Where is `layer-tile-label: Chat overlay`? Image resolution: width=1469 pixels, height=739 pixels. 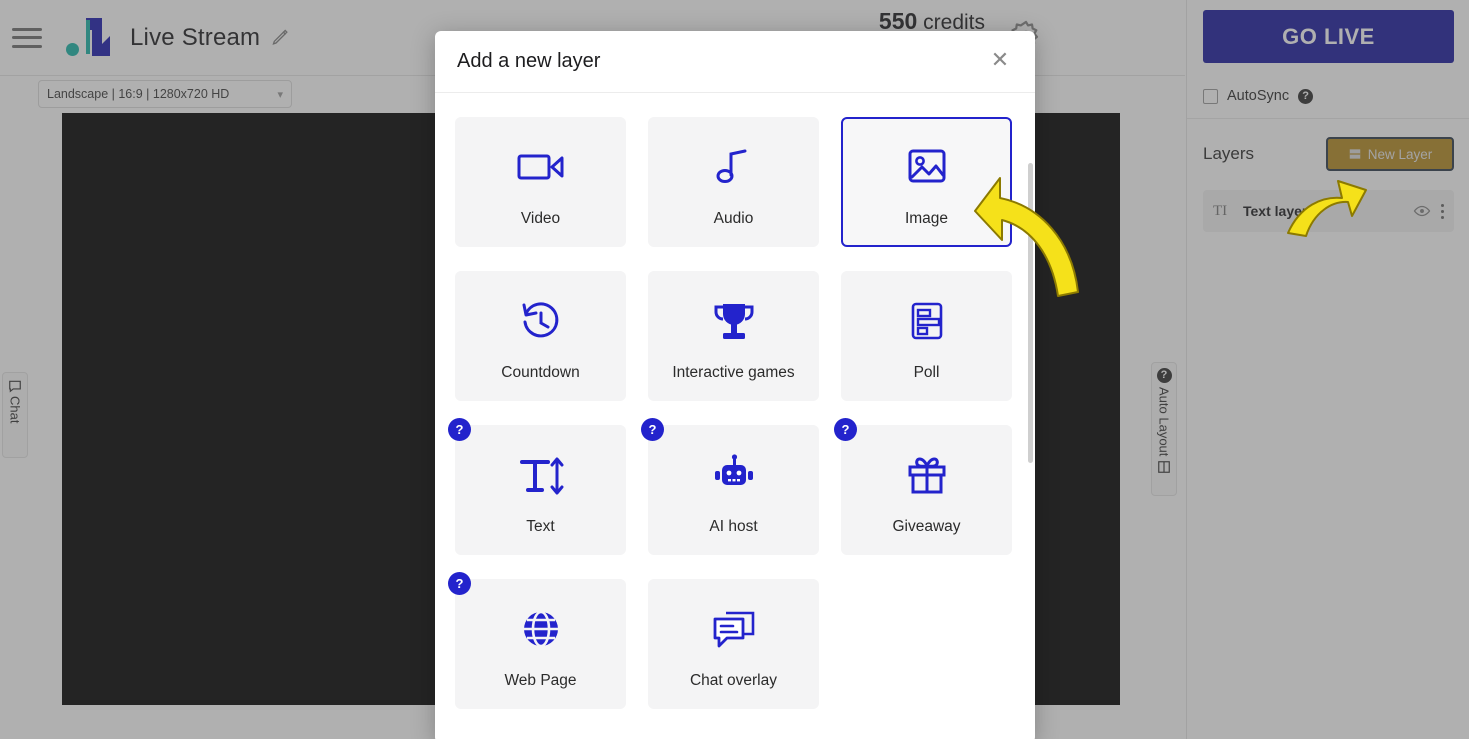
layer-tile-label: Chat overlay is located at coordinates (733, 680).